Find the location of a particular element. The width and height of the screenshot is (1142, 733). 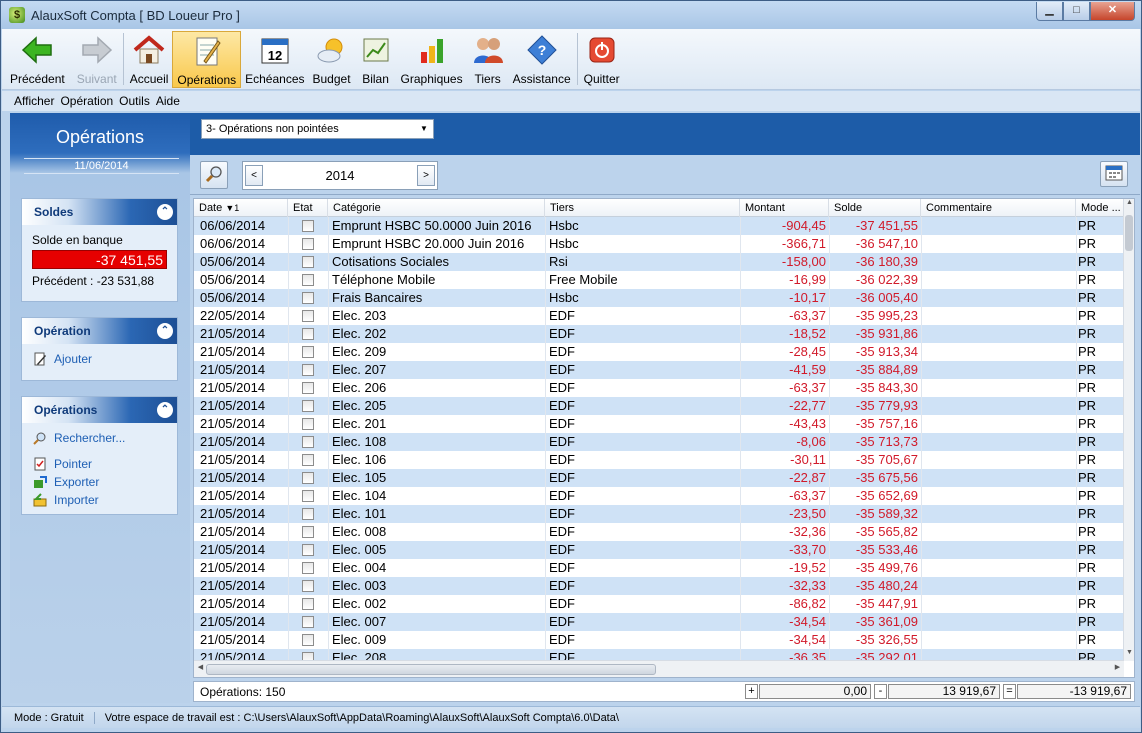

charts-button: Graphiques is located at coordinates (432, 59).